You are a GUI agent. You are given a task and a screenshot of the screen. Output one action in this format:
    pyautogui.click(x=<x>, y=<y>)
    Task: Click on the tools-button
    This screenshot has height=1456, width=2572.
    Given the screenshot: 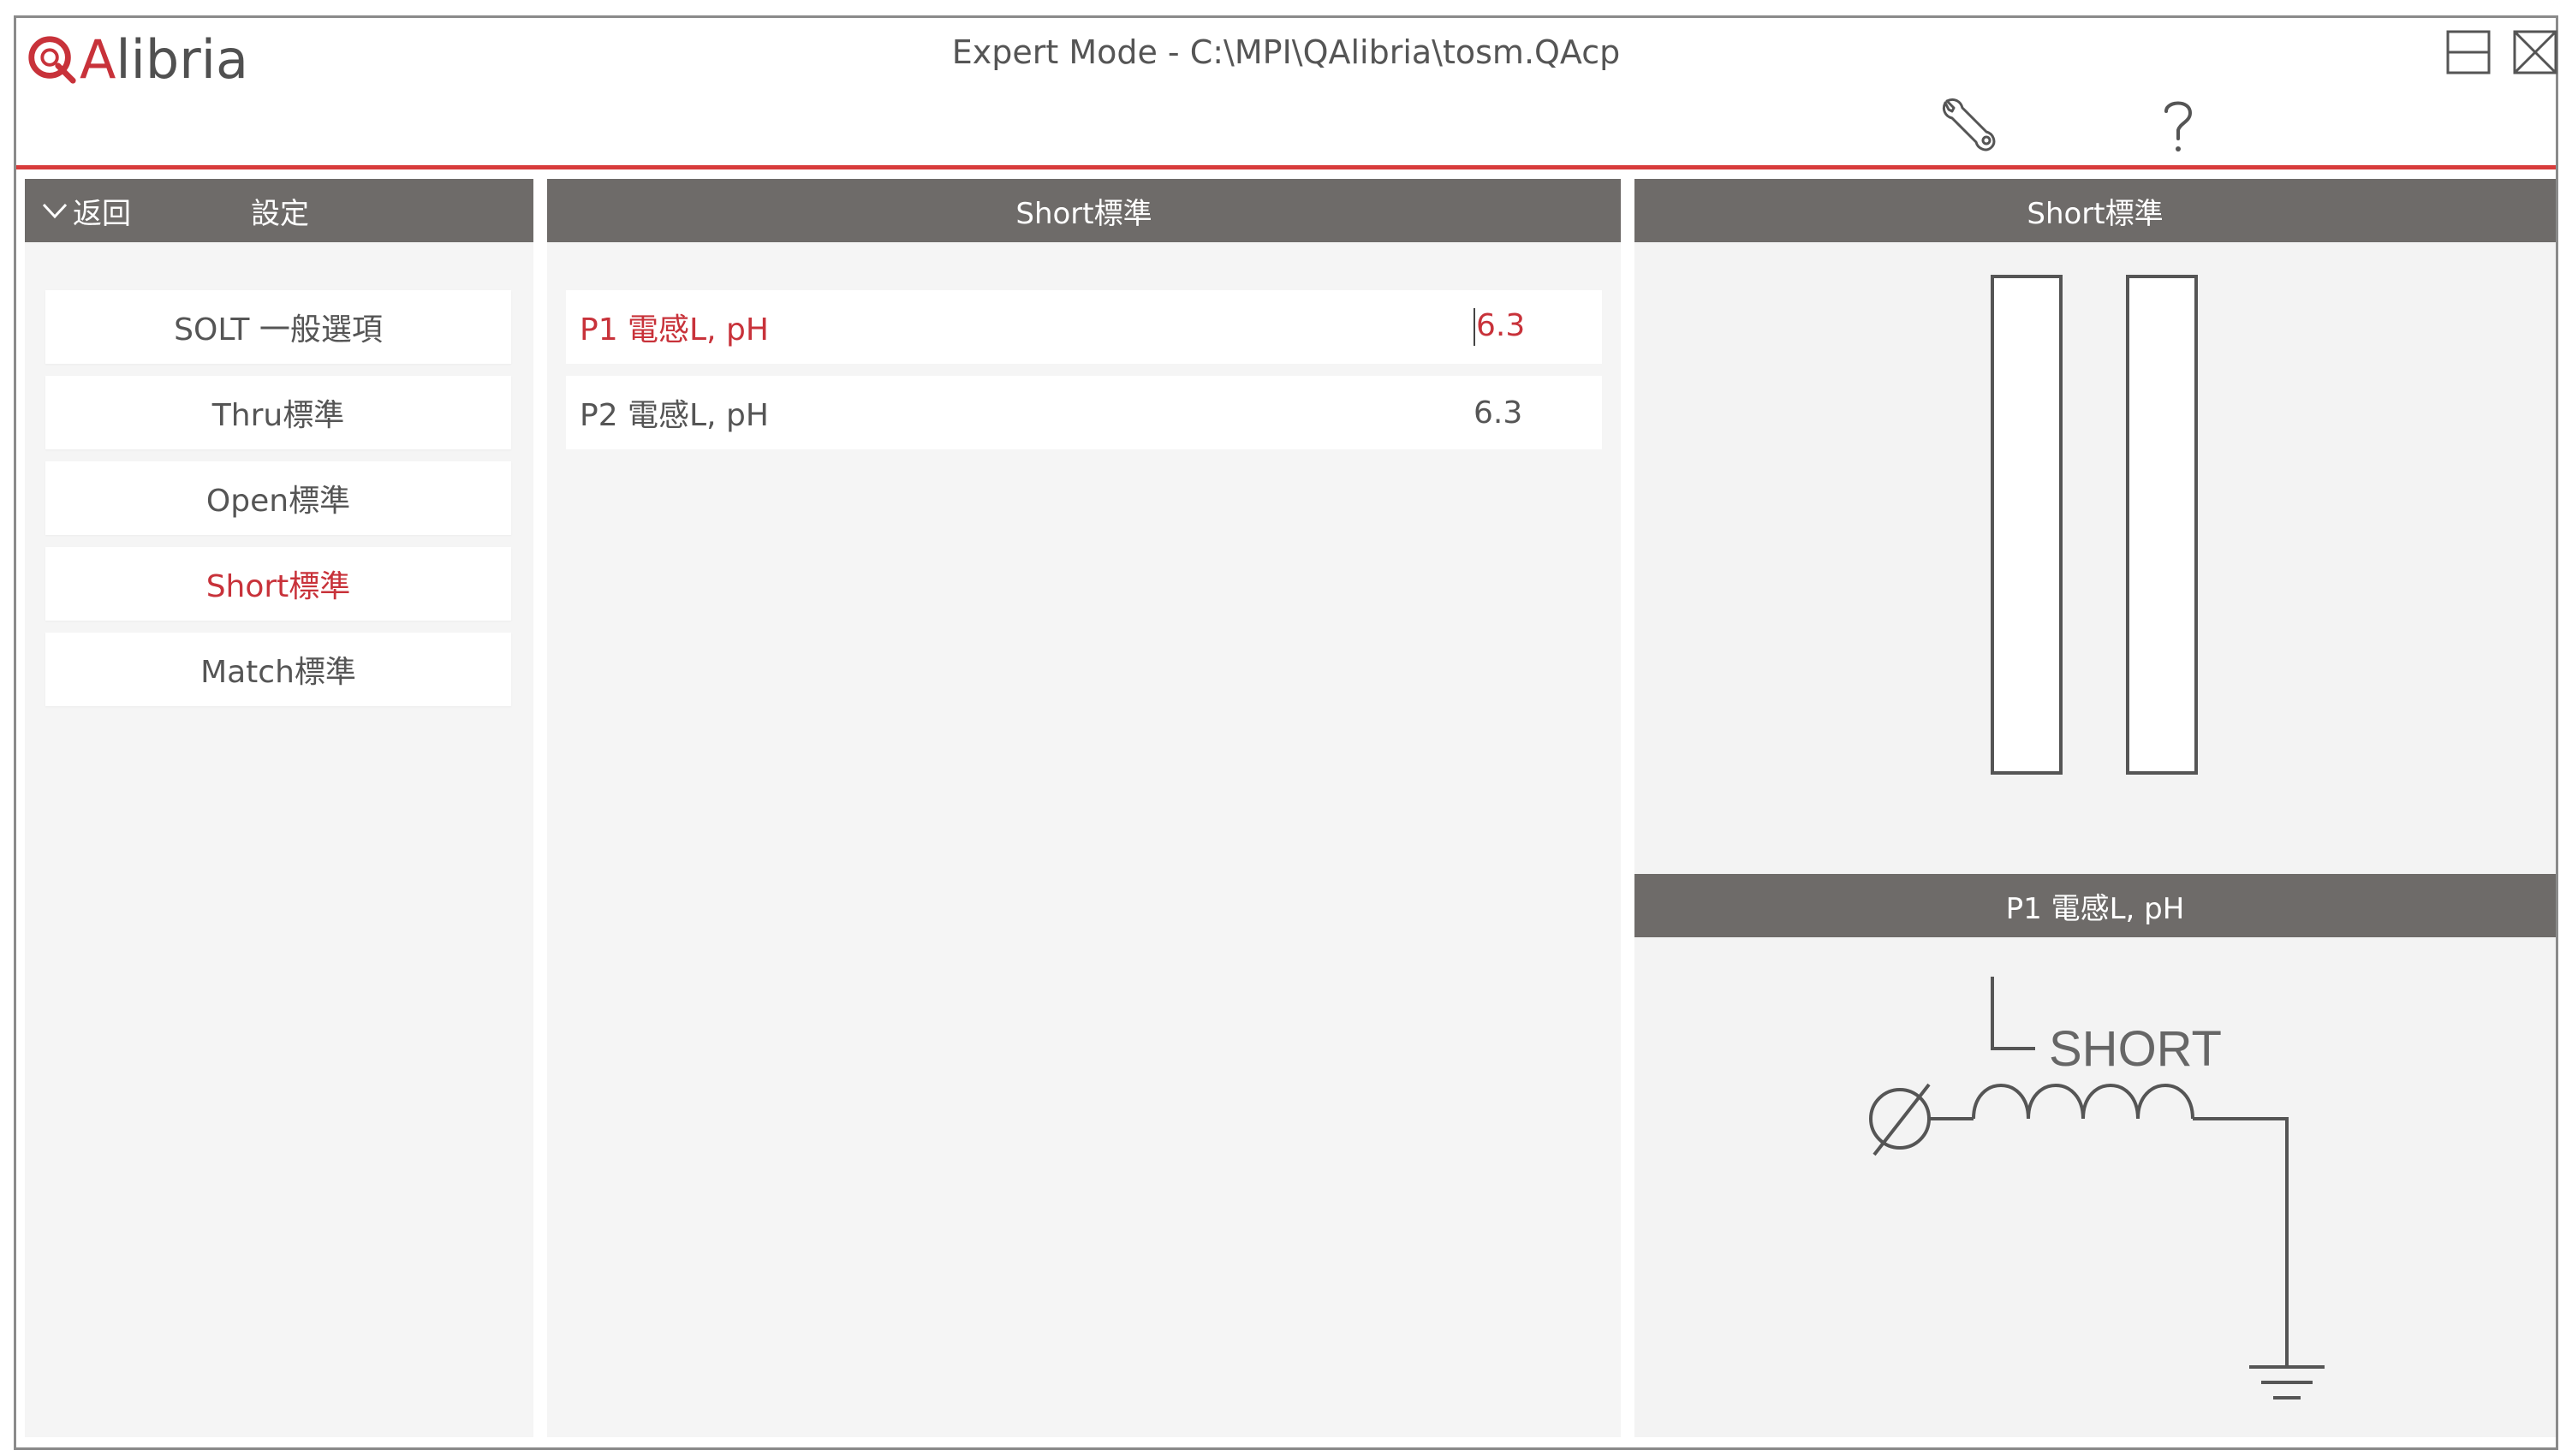 What is the action you would take?
    pyautogui.click(x=1969, y=124)
    